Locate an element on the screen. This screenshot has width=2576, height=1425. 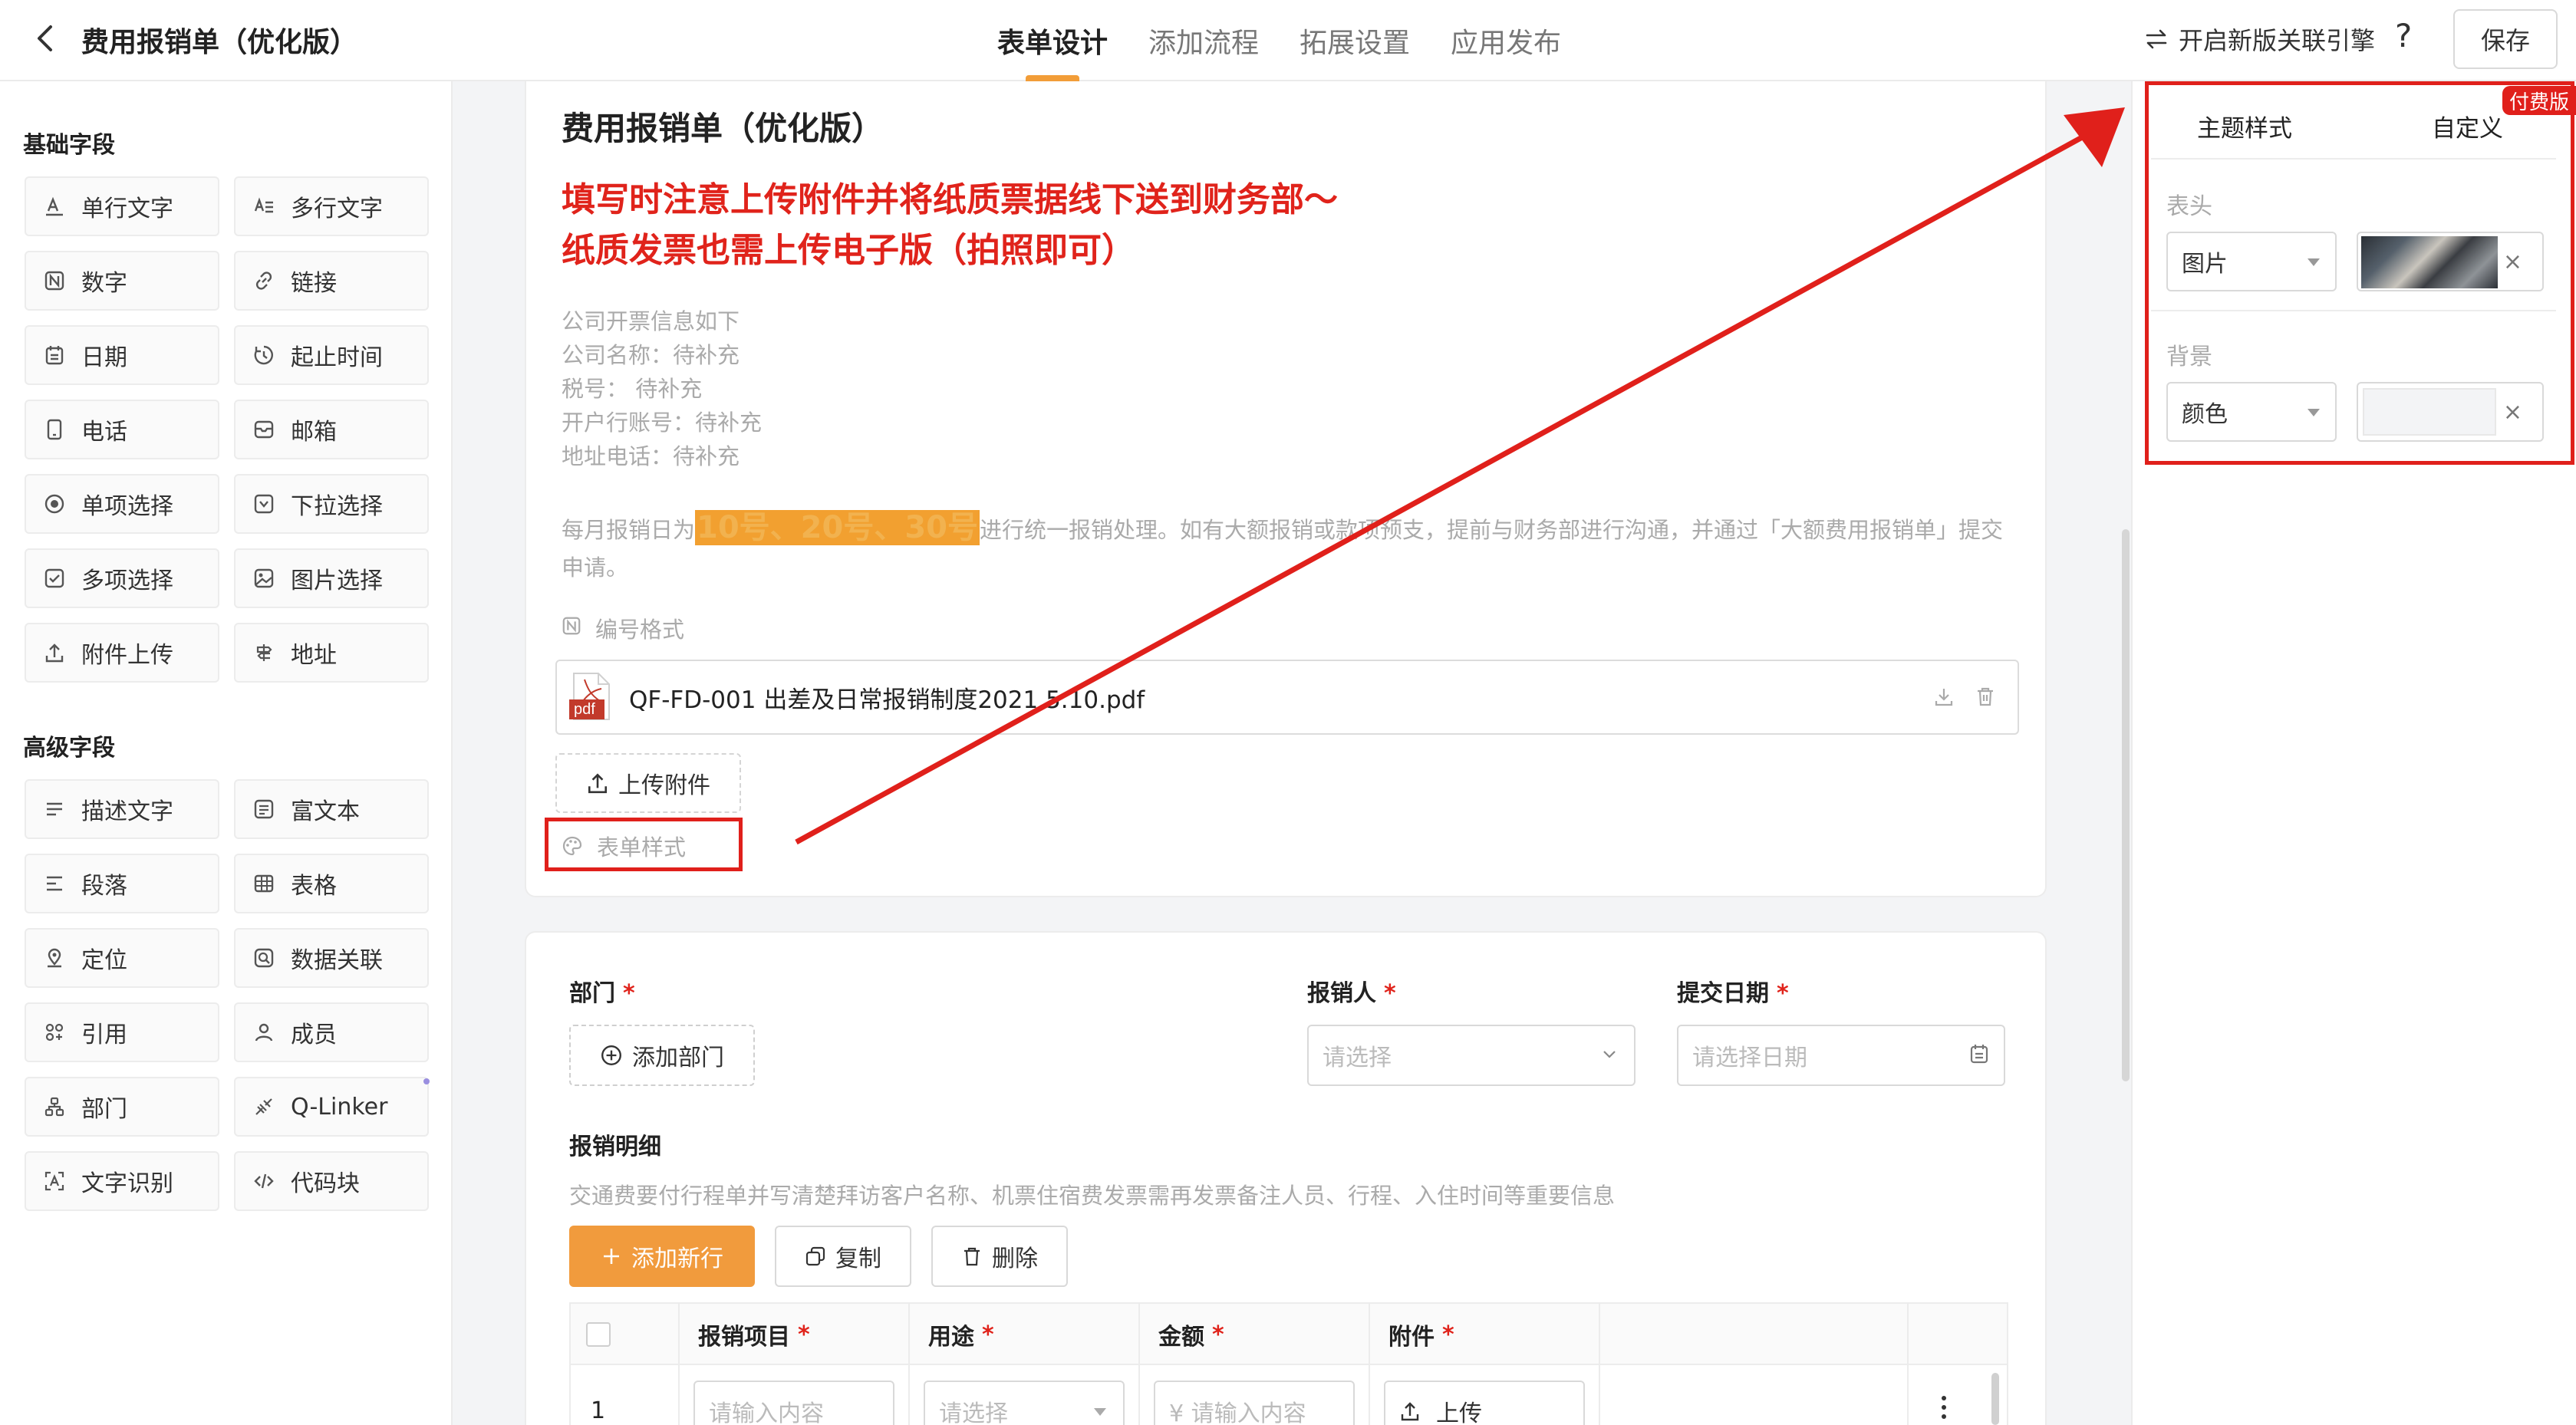
copy-button: 复制 is located at coordinates (843, 1256).